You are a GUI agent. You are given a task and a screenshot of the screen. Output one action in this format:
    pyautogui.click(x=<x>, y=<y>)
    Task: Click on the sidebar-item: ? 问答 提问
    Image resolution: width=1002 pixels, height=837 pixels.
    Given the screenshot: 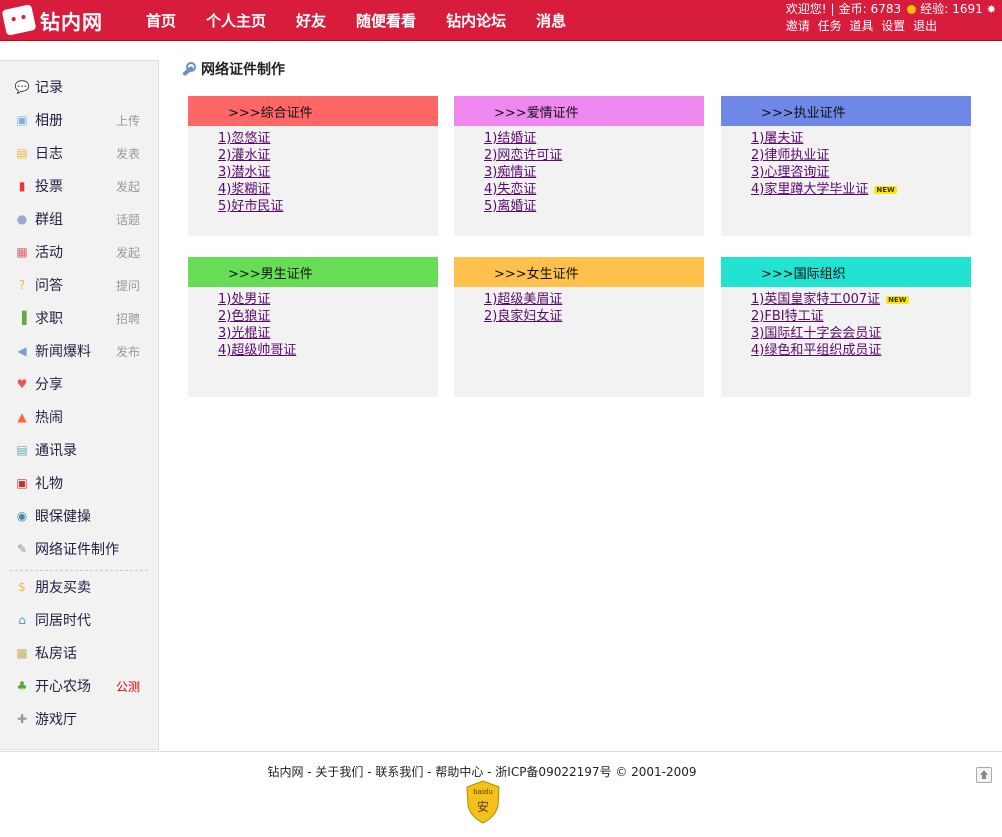 What is the action you would take?
    pyautogui.click(x=77, y=285)
    